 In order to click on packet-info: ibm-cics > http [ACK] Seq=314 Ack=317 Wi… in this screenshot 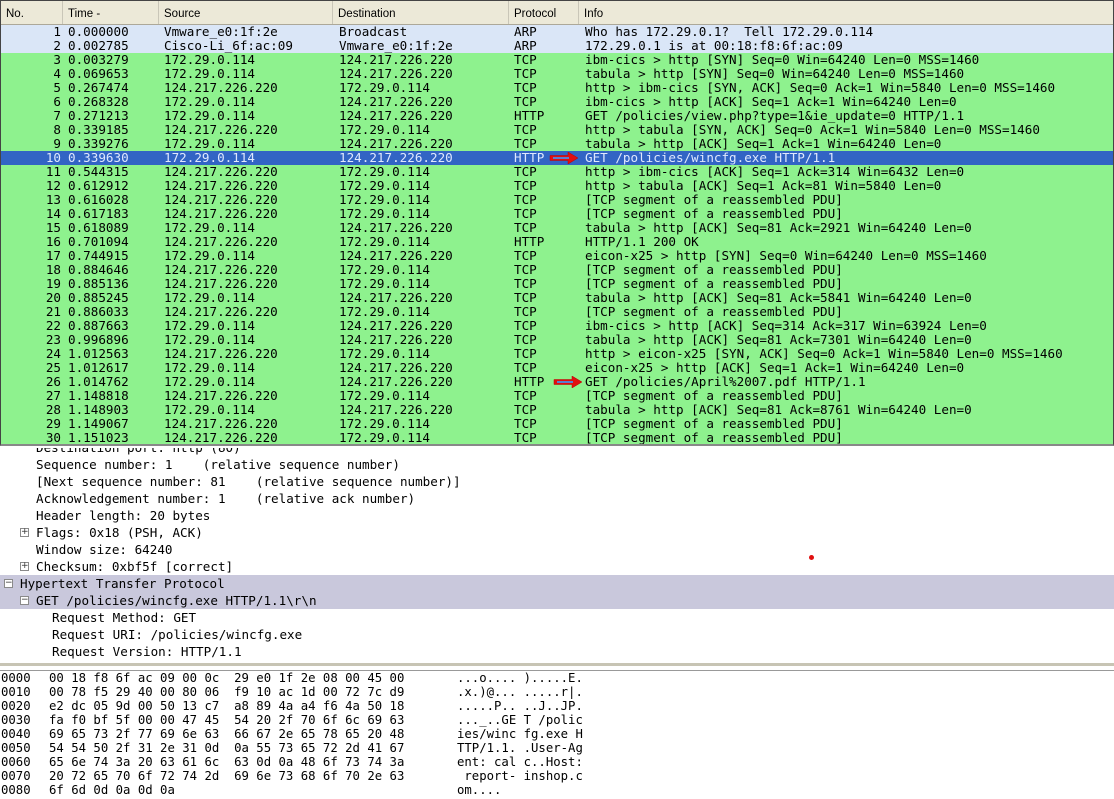, I will do `click(786, 326)`.